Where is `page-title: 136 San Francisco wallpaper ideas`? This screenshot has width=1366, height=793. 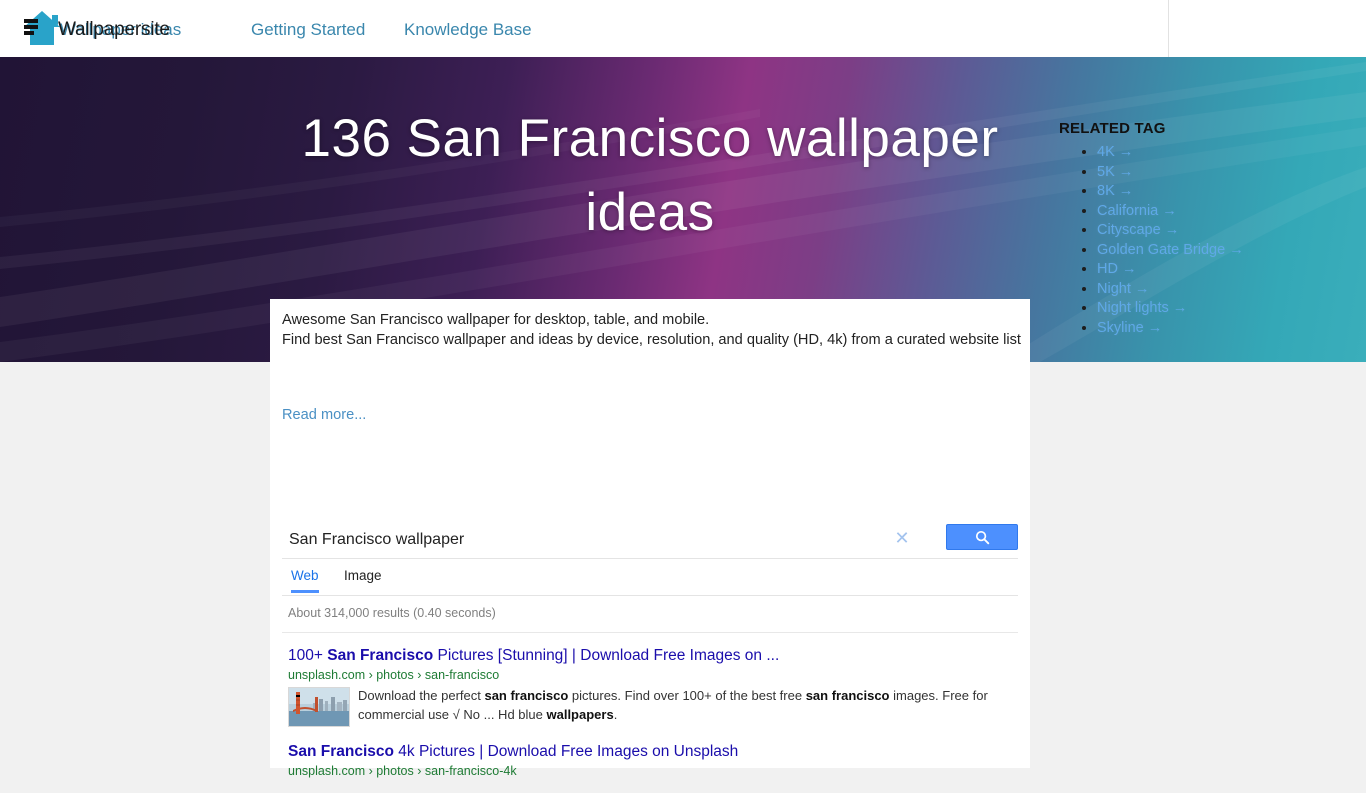 page-title: 136 San Francisco wallpaper ideas is located at coordinates (650, 175).